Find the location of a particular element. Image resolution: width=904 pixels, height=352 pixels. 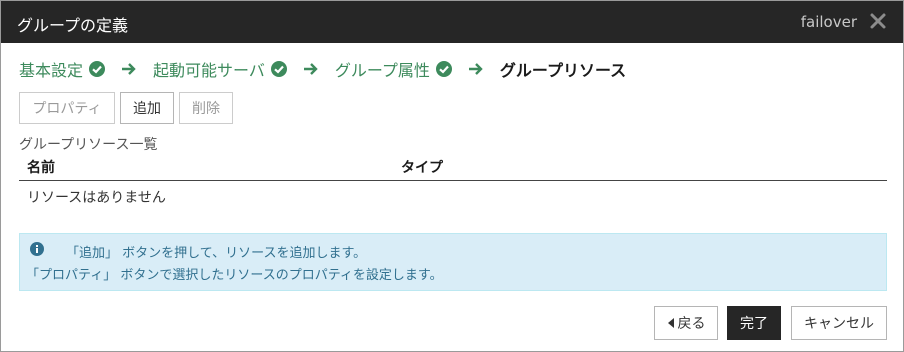

back-button: 戻る is located at coordinates (686, 323).